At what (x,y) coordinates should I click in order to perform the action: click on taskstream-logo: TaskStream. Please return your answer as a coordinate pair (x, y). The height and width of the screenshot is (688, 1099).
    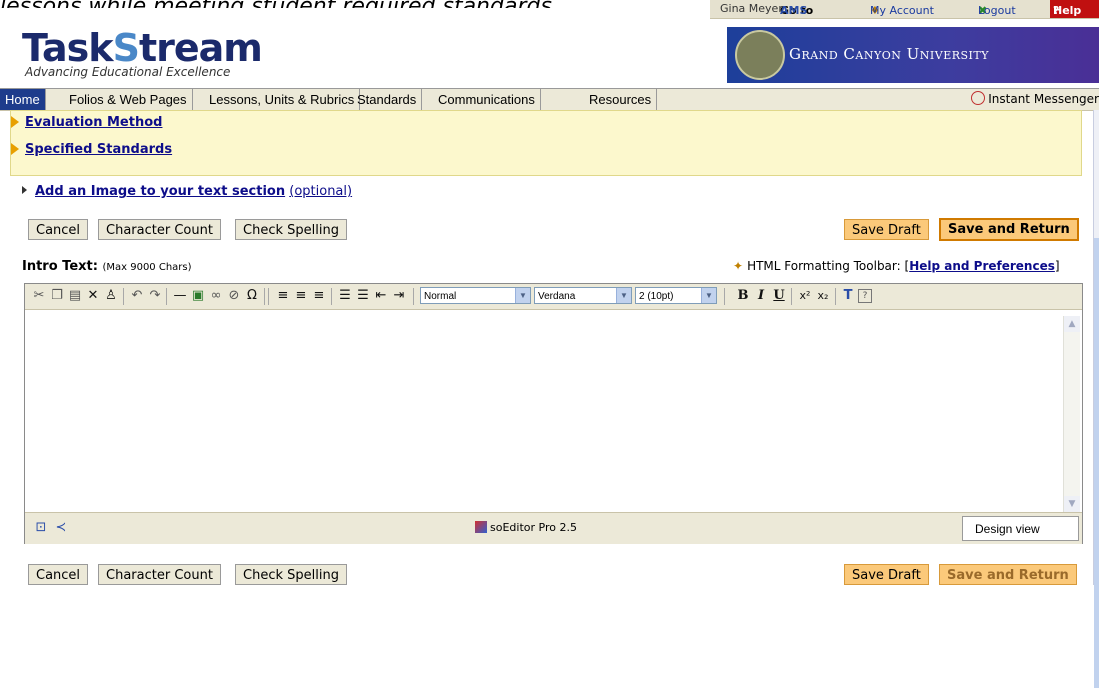
    Looking at the image, I should click on (142, 48).